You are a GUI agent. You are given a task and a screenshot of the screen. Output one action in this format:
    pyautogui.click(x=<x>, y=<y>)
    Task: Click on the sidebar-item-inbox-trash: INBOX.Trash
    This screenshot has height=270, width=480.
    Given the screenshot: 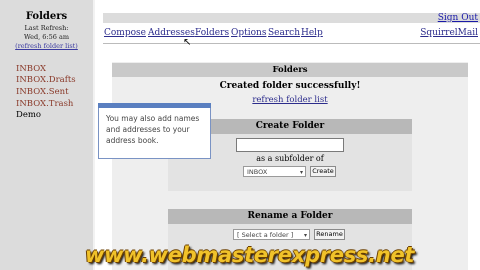 What is the action you would take?
    pyautogui.click(x=44, y=104)
    